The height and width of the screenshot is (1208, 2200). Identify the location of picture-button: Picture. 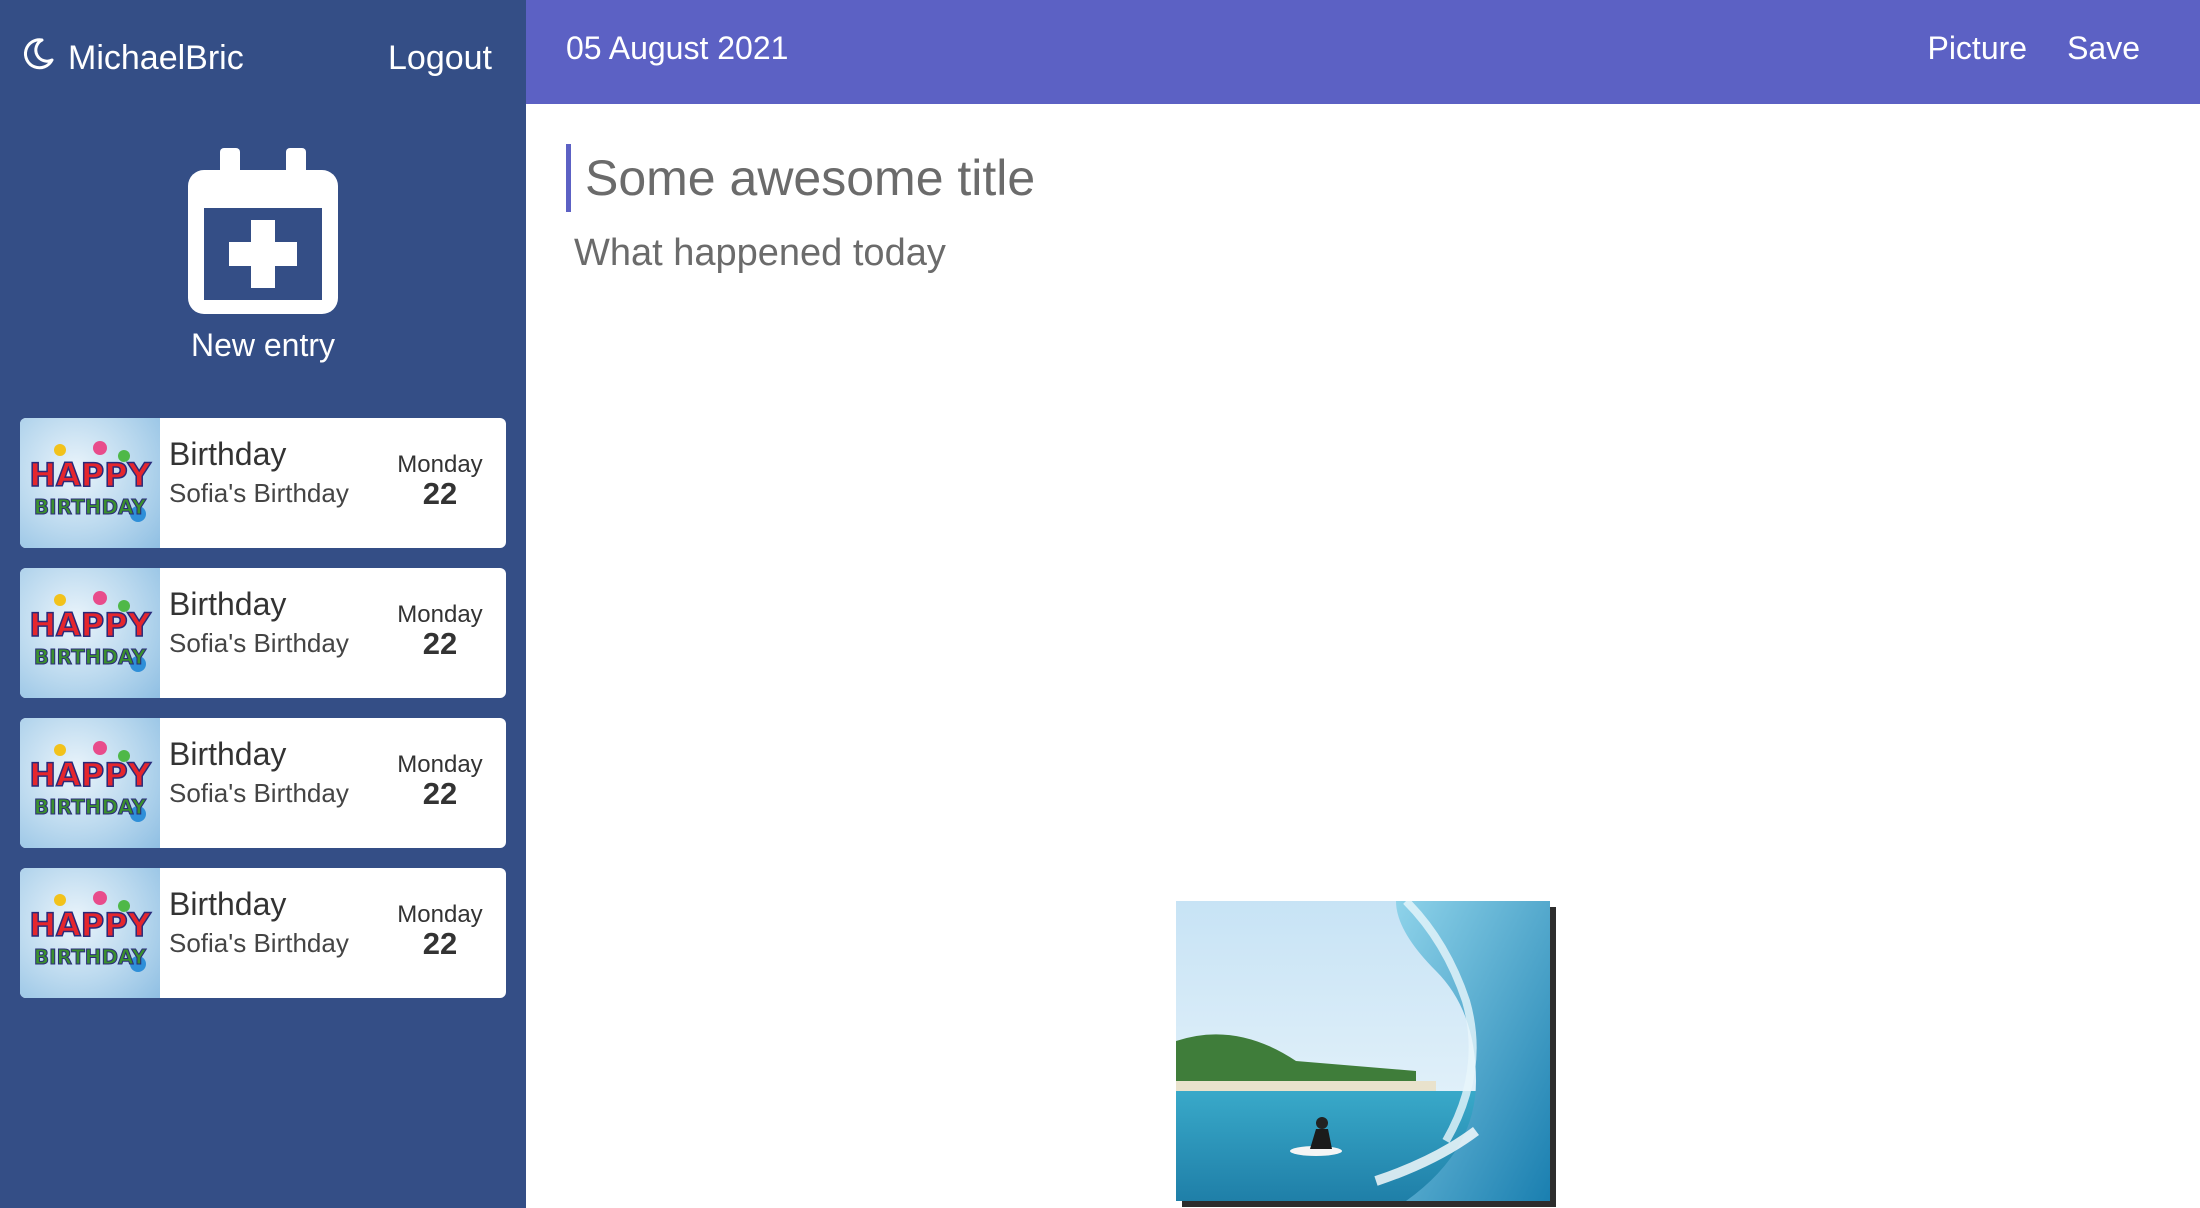
(1977, 48).